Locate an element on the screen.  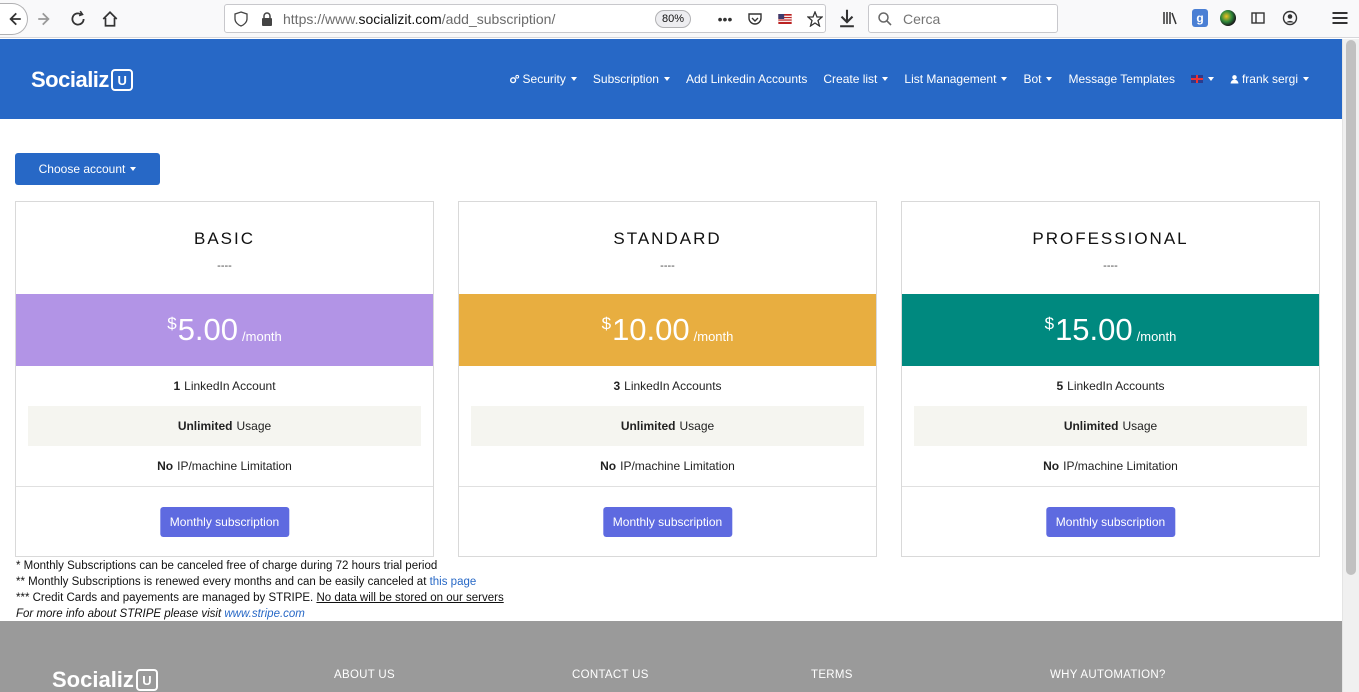
feature-value: Unlimited is located at coordinates (648, 426).